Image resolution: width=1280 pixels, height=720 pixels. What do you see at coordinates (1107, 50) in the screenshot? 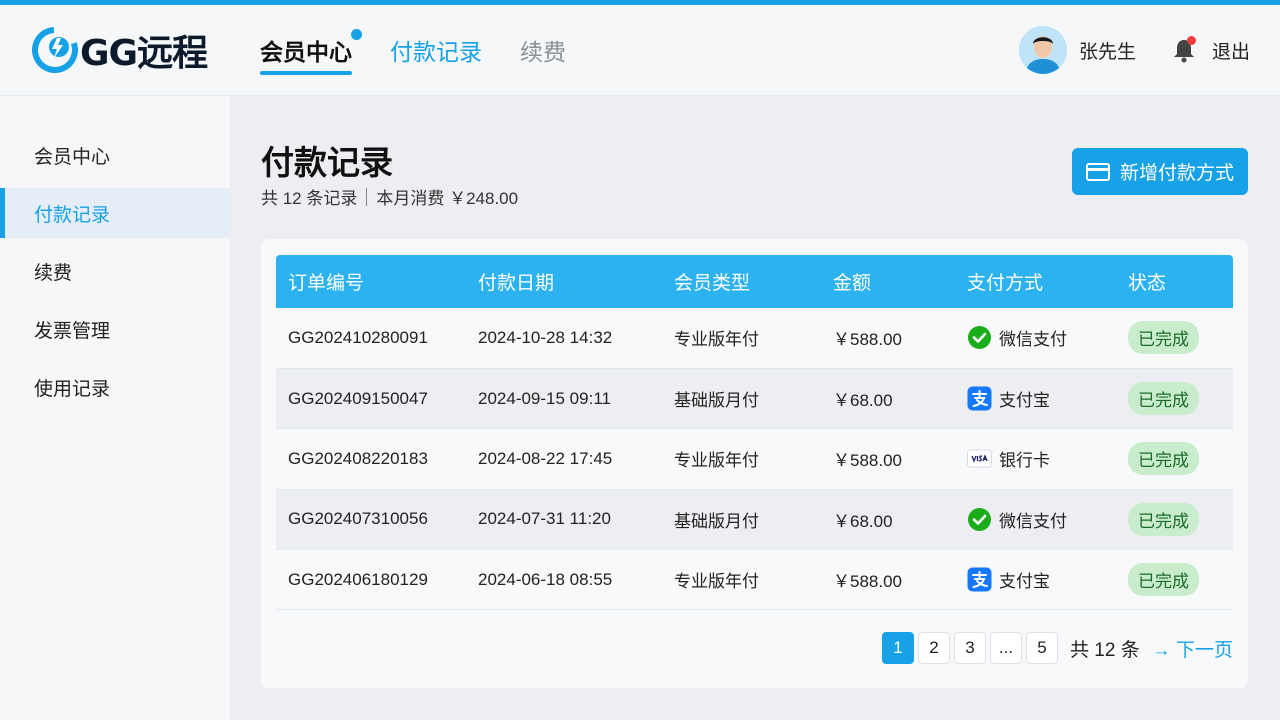
I see `user-name: 张先生` at bounding box center [1107, 50].